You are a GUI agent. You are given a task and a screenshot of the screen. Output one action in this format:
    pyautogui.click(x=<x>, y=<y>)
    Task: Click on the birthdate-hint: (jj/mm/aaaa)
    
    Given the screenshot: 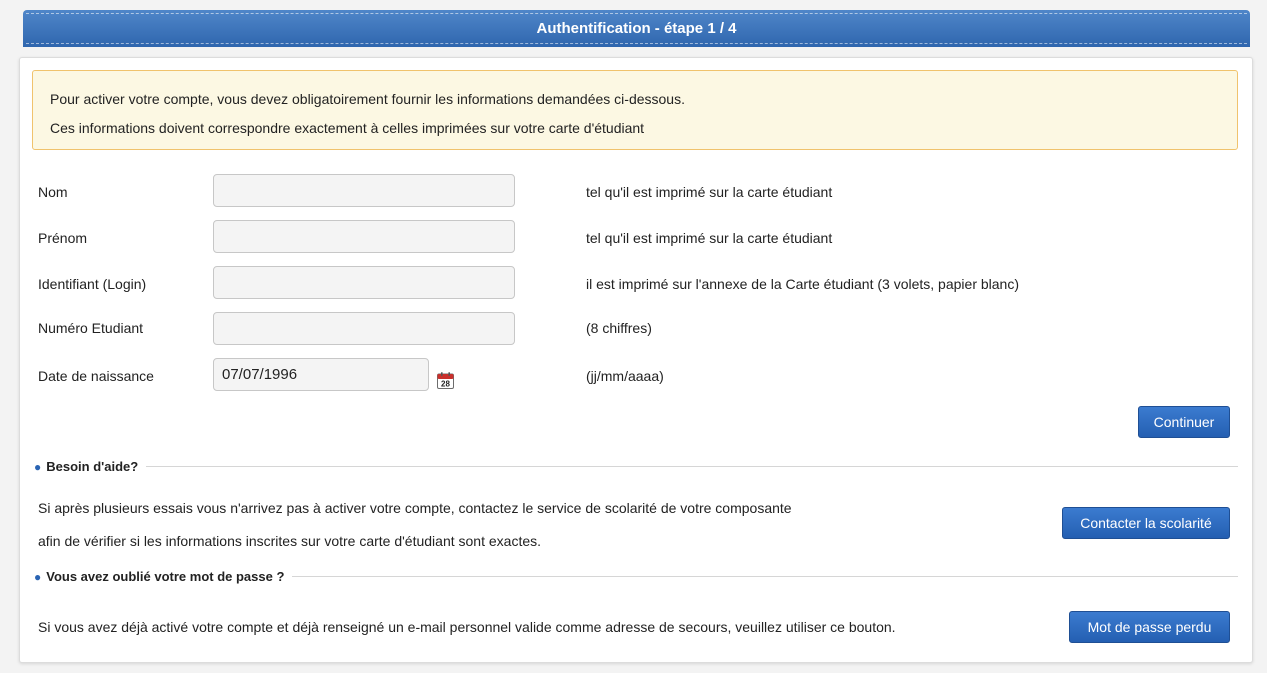 What is the action you would take?
    pyautogui.click(x=625, y=376)
    